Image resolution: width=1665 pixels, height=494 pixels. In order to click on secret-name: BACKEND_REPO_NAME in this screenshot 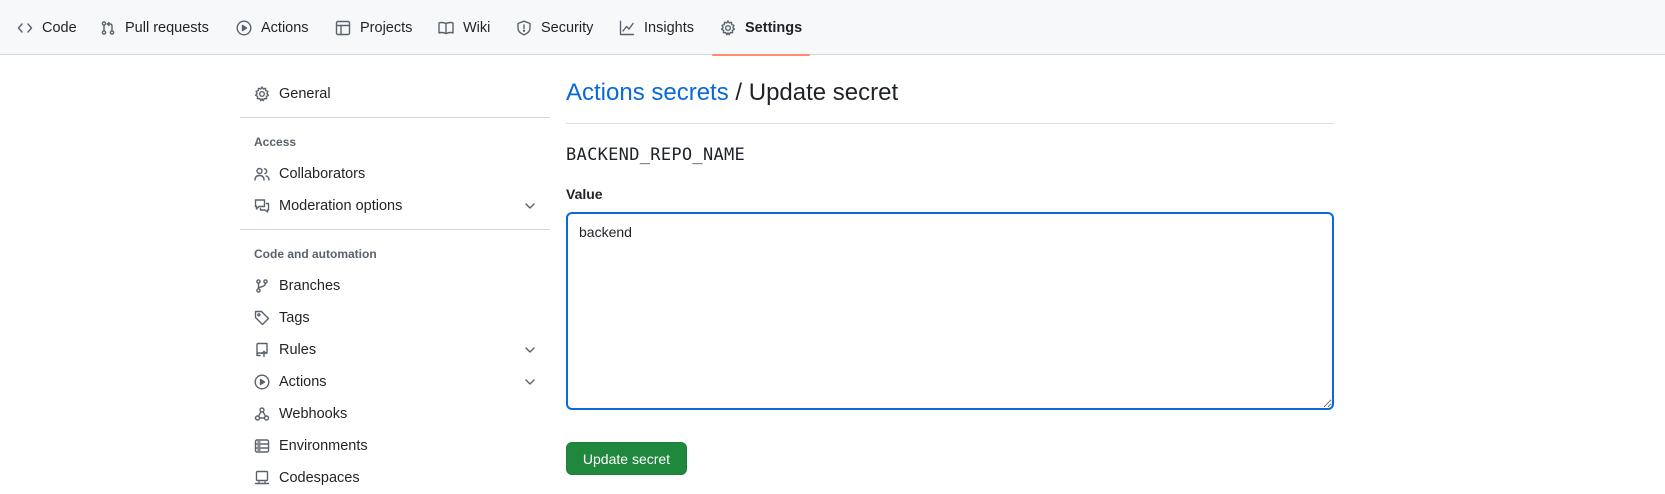, I will do `click(656, 155)`.